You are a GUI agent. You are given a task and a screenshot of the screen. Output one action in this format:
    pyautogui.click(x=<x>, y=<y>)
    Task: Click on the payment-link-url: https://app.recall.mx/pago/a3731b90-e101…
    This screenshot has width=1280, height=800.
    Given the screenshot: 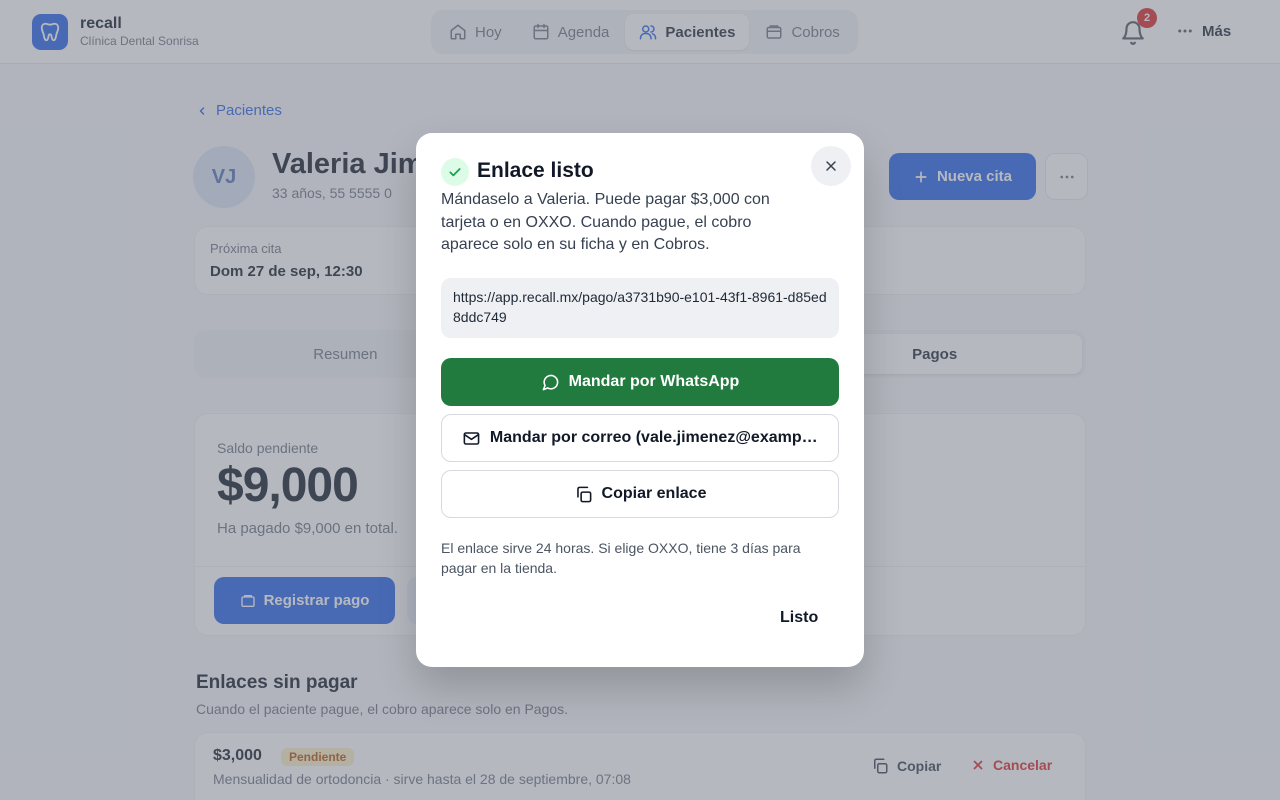 What is the action you would take?
    pyautogui.click(x=640, y=308)
    